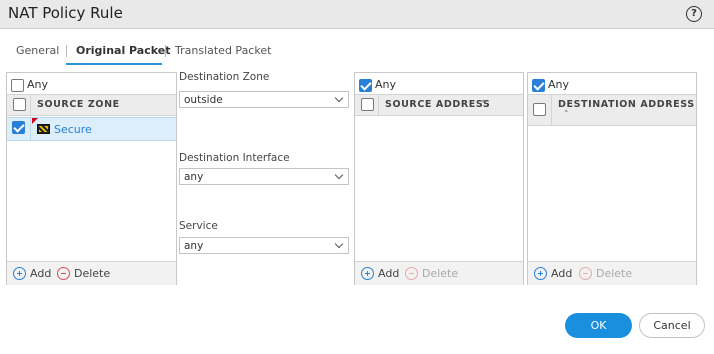  What do you see at coordinates (73, 129) in the screenshot?
I see `zone-link: Secure` at bounding box center [73, 129].